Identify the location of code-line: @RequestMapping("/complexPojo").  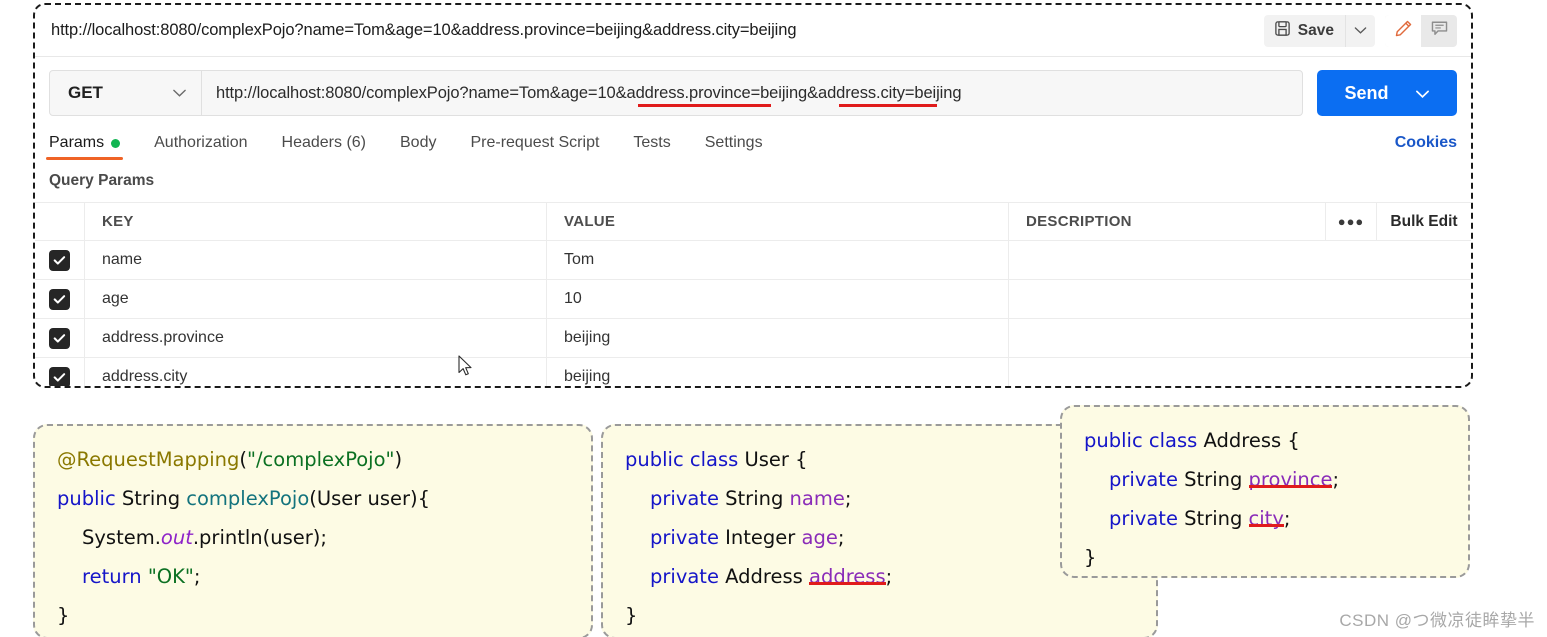
(313, 459).